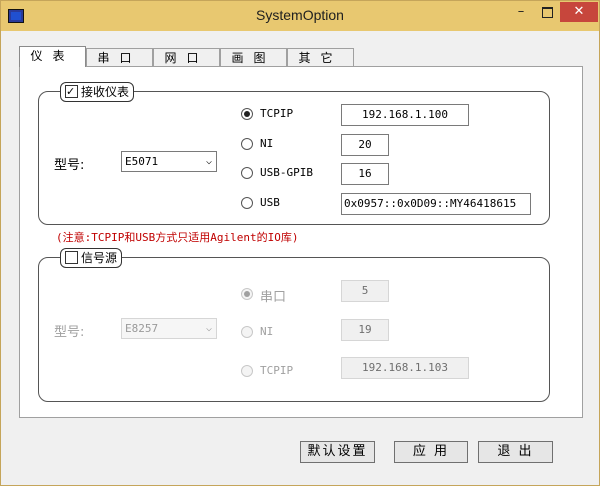 The width and height of the screenshot is (600, 486). What do you see at coordinates (99, 258) in the screenshot?
I see `source-checkbox-label: 信号源` at bounding box center [99, 258].